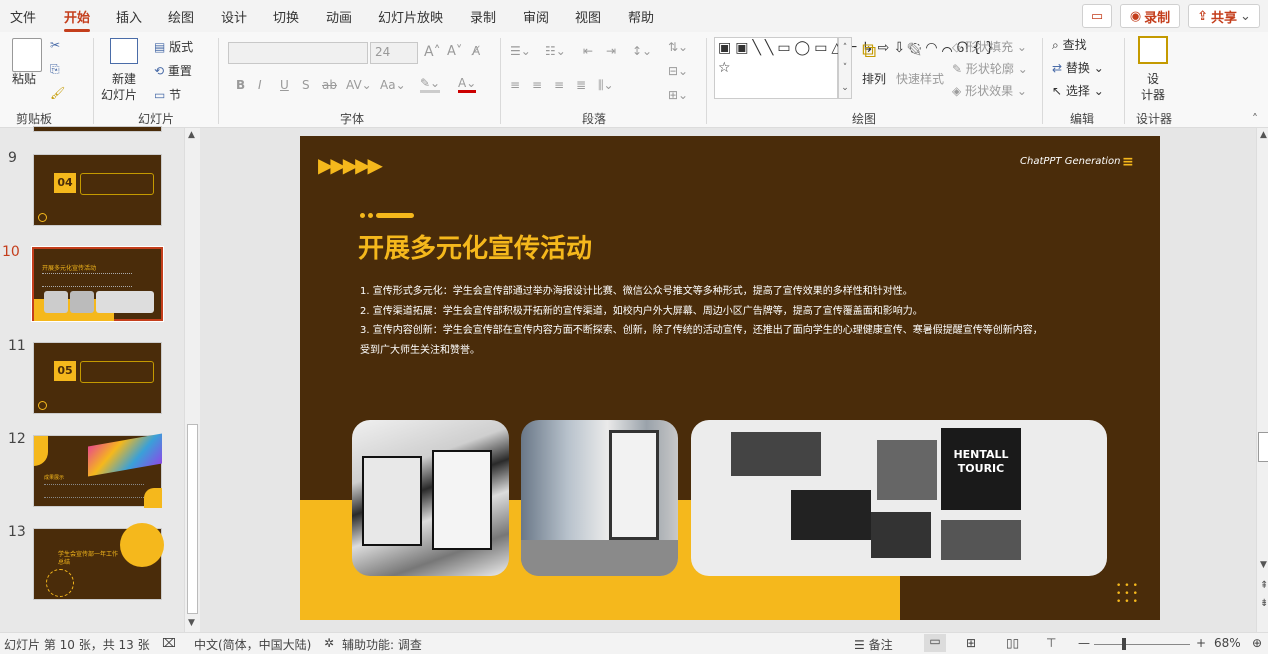 The height and width of the screenshot is (654, 1268). I want to click on justify-icon: ≣, so click(581, 85).